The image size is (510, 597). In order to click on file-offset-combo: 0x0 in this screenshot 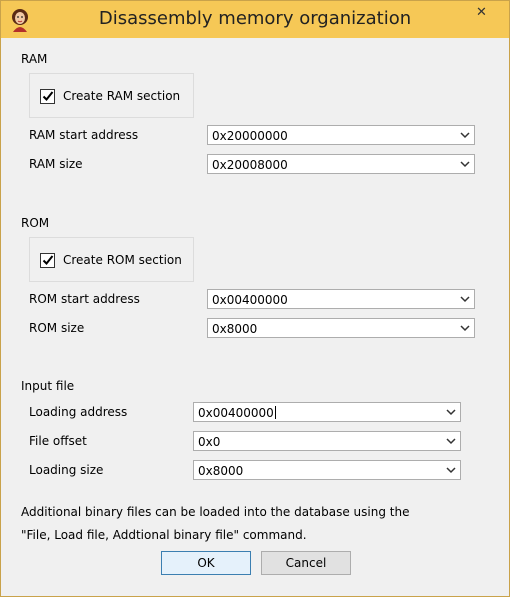, I will do `click(327, 441)`.